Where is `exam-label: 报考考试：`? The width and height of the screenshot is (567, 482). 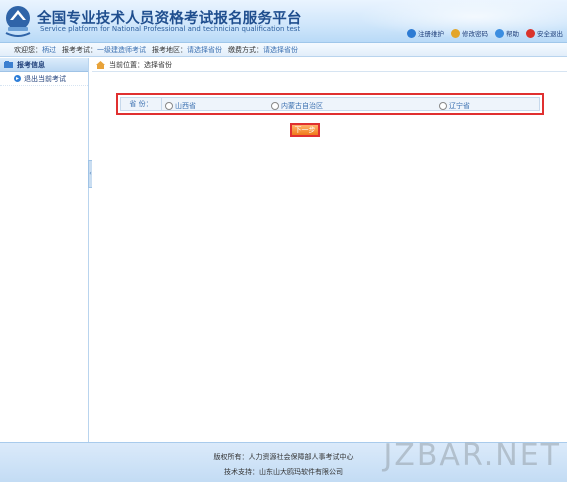
exam-label: 报考考试： is located at coordinates (79, 49).